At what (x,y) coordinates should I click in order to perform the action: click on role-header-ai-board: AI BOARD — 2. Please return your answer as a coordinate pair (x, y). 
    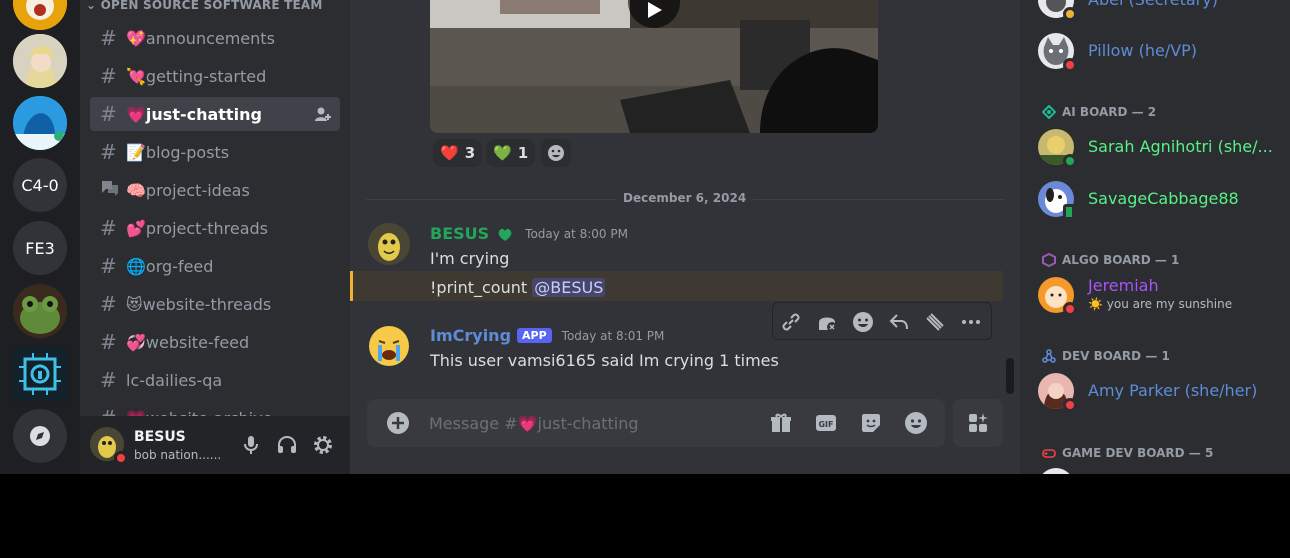
    Looking at the image, I should click on (1099, 112).